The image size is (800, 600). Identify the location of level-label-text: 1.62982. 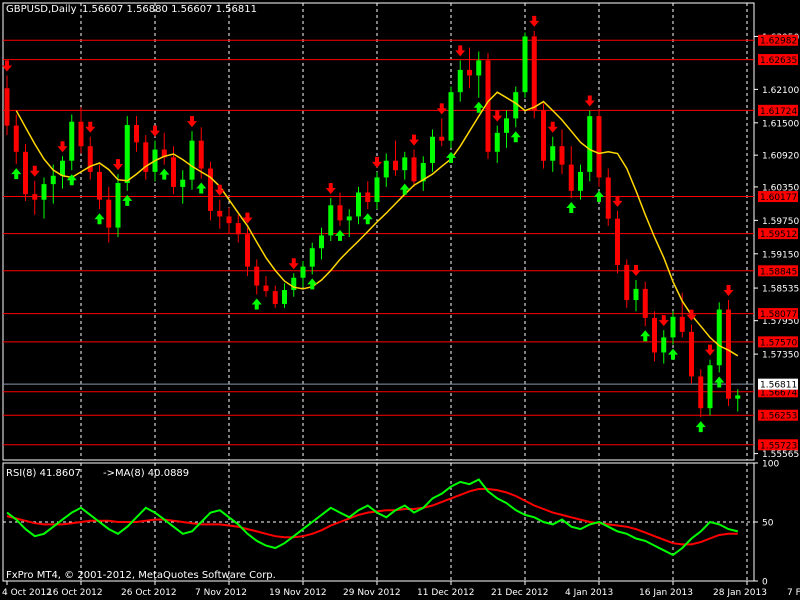
(778, 42).